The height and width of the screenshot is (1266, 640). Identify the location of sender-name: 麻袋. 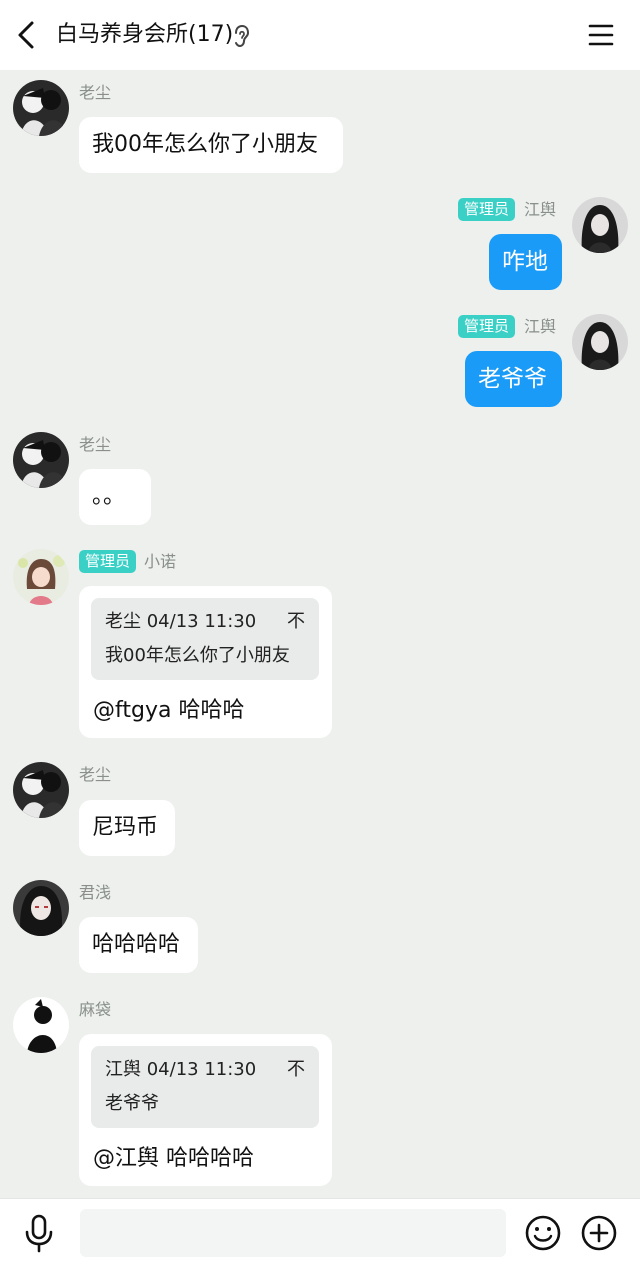
(95, 1009).